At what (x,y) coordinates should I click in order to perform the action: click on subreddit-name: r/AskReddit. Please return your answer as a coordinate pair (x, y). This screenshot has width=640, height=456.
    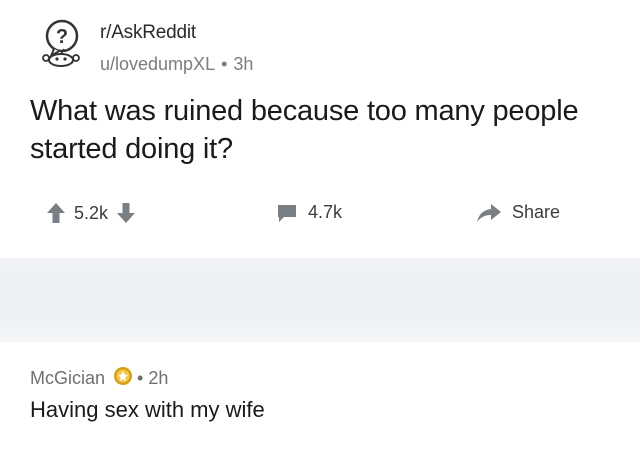
    Looking at the image, I should click on (148, 33).